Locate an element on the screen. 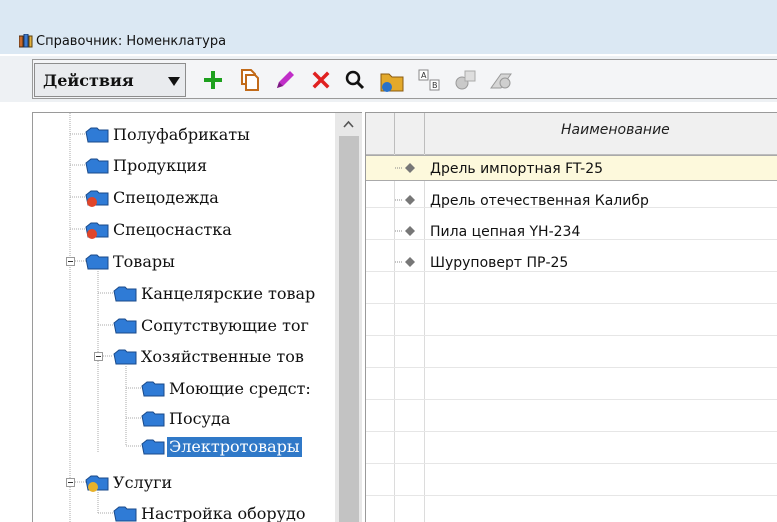 This screenshot has width=777, height=522. delete-cross-icon is located at coordinates (321, 80).